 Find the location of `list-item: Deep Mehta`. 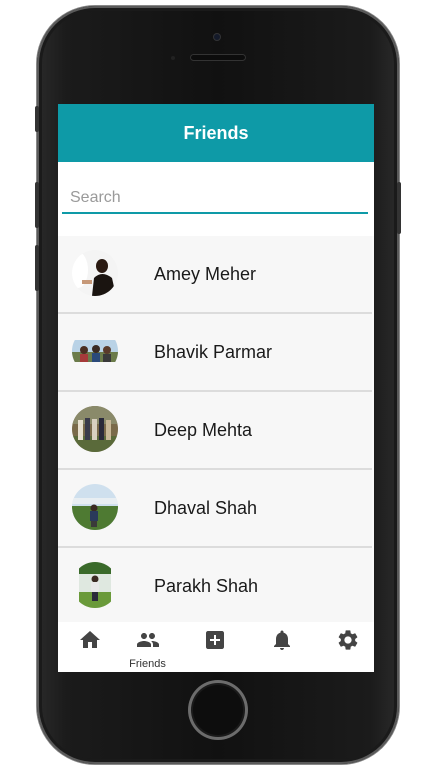

list-item: Deep Mehta is located at coordinates (215, 431).